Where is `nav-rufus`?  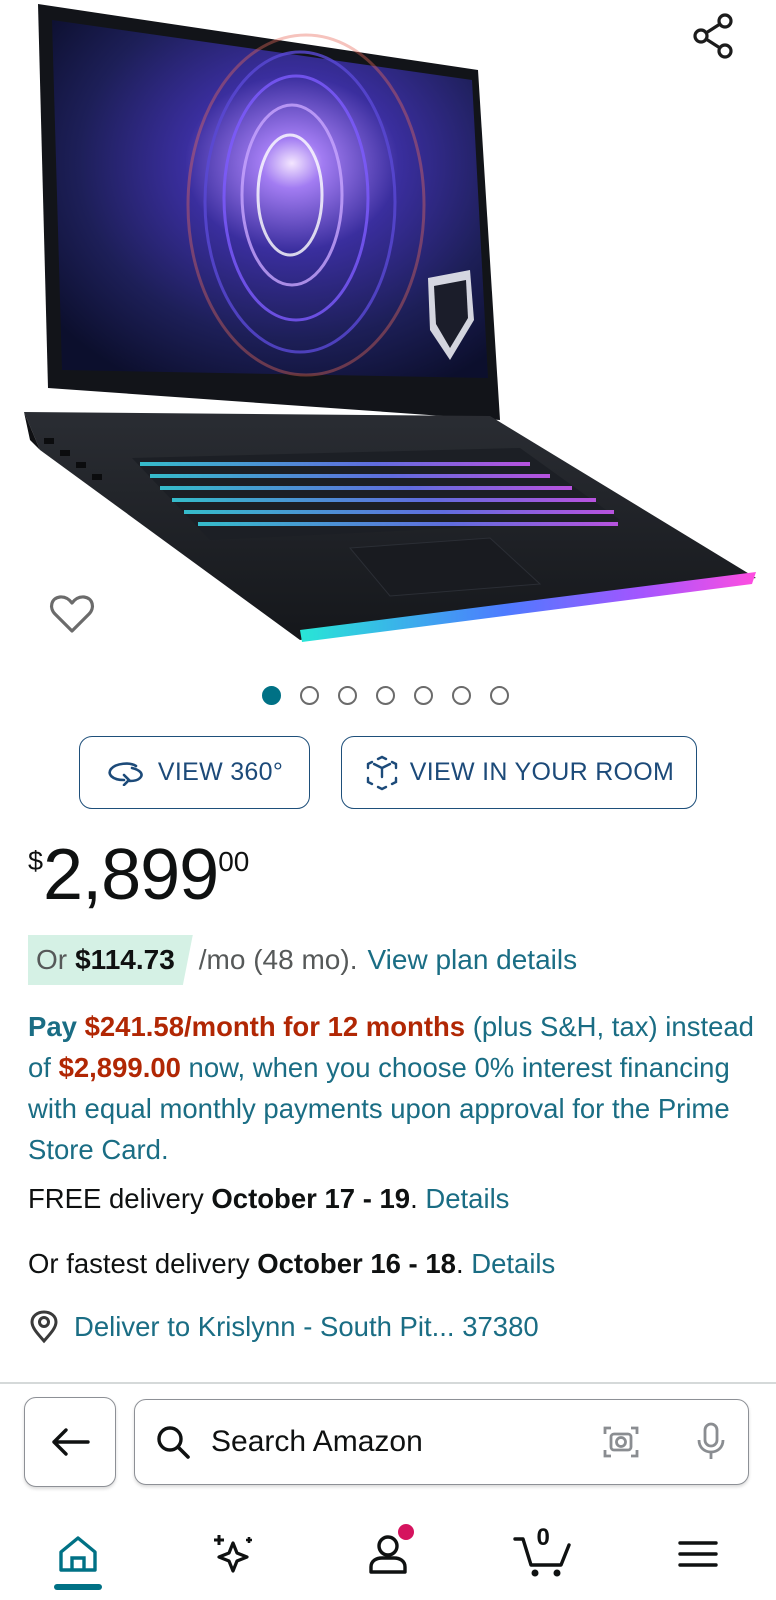 nav-rufus is located at coordinates (233, 1554).